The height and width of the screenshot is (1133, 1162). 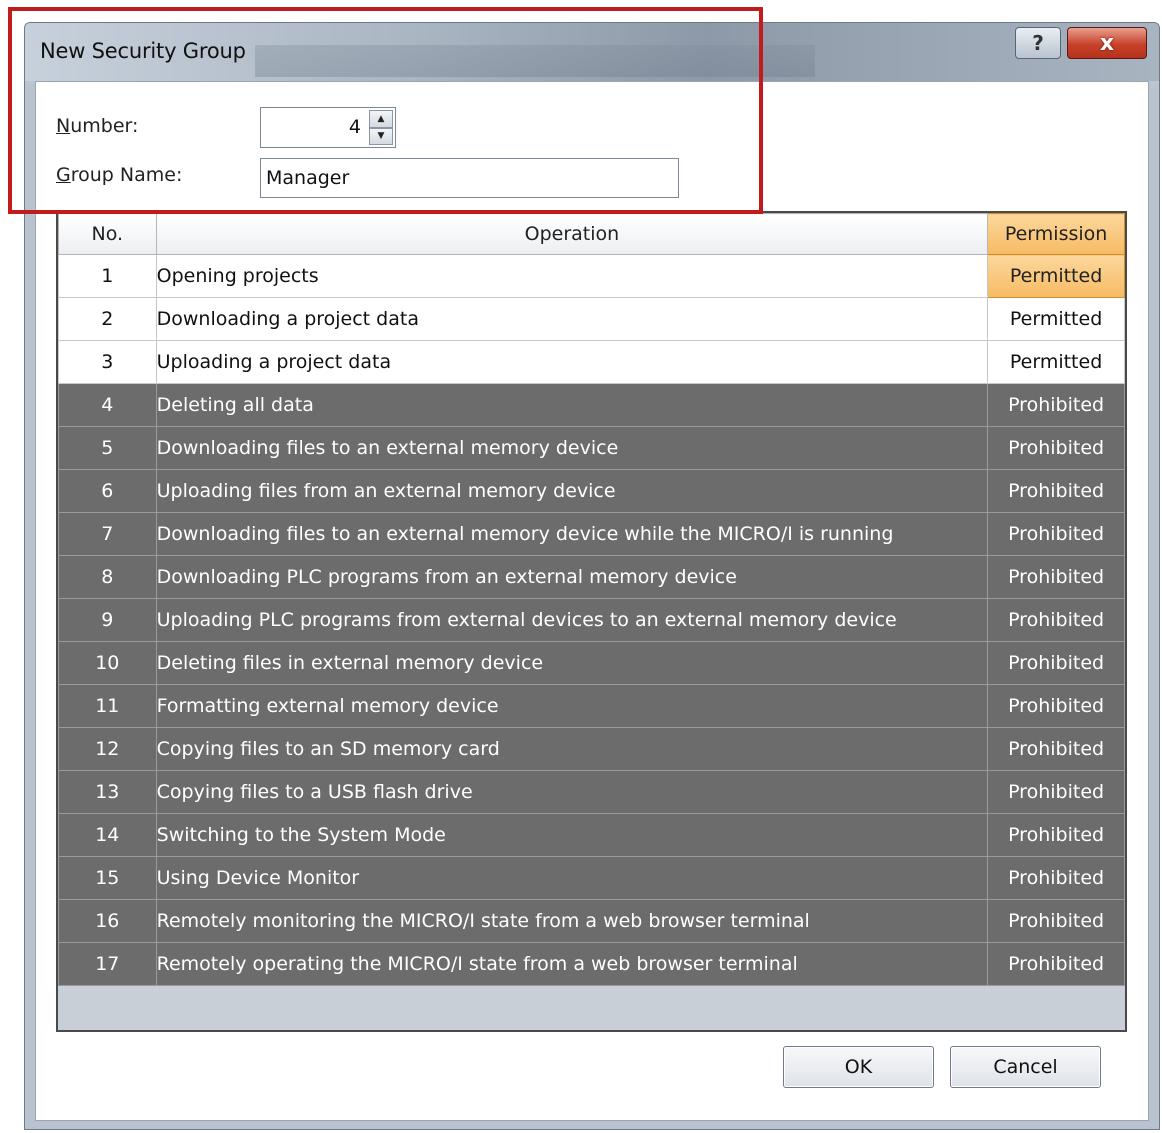 I want to click on help-button: ?, so click(x=1038, y=43).